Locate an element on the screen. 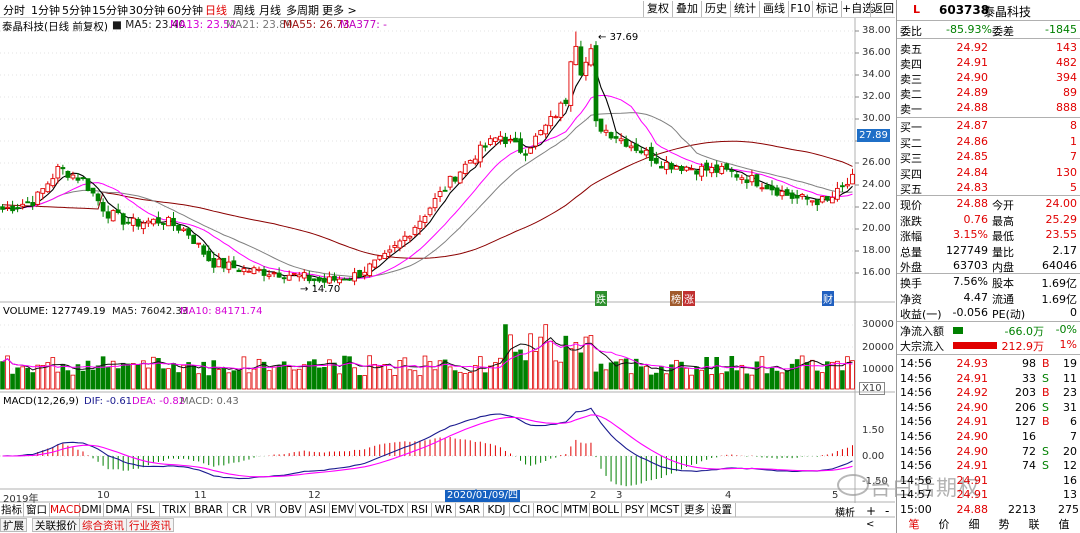 This screenshot has width=1080, height=533. fund-value: -0.056 is located at coordinates (970, 312).